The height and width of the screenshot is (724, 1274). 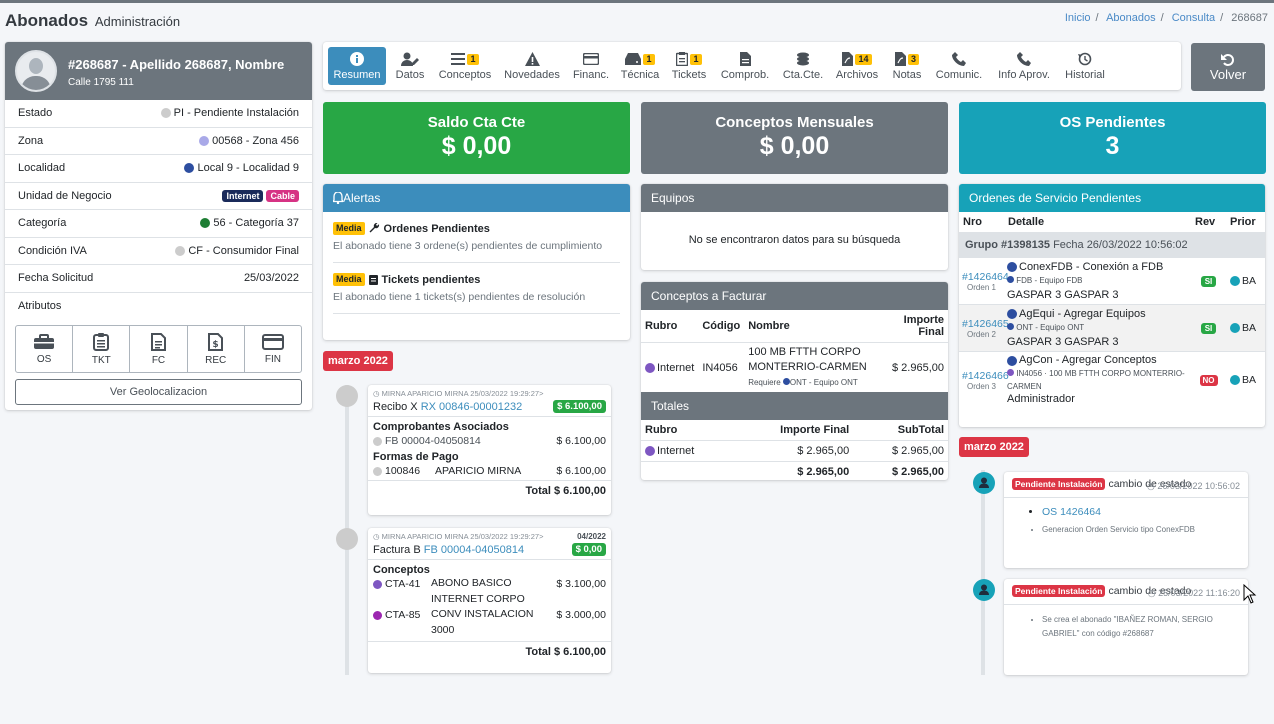 What do you see at coordinates (282, 195) in the screenshot?
I see `badge-cable: Cable` at bounding box center [282, 195].